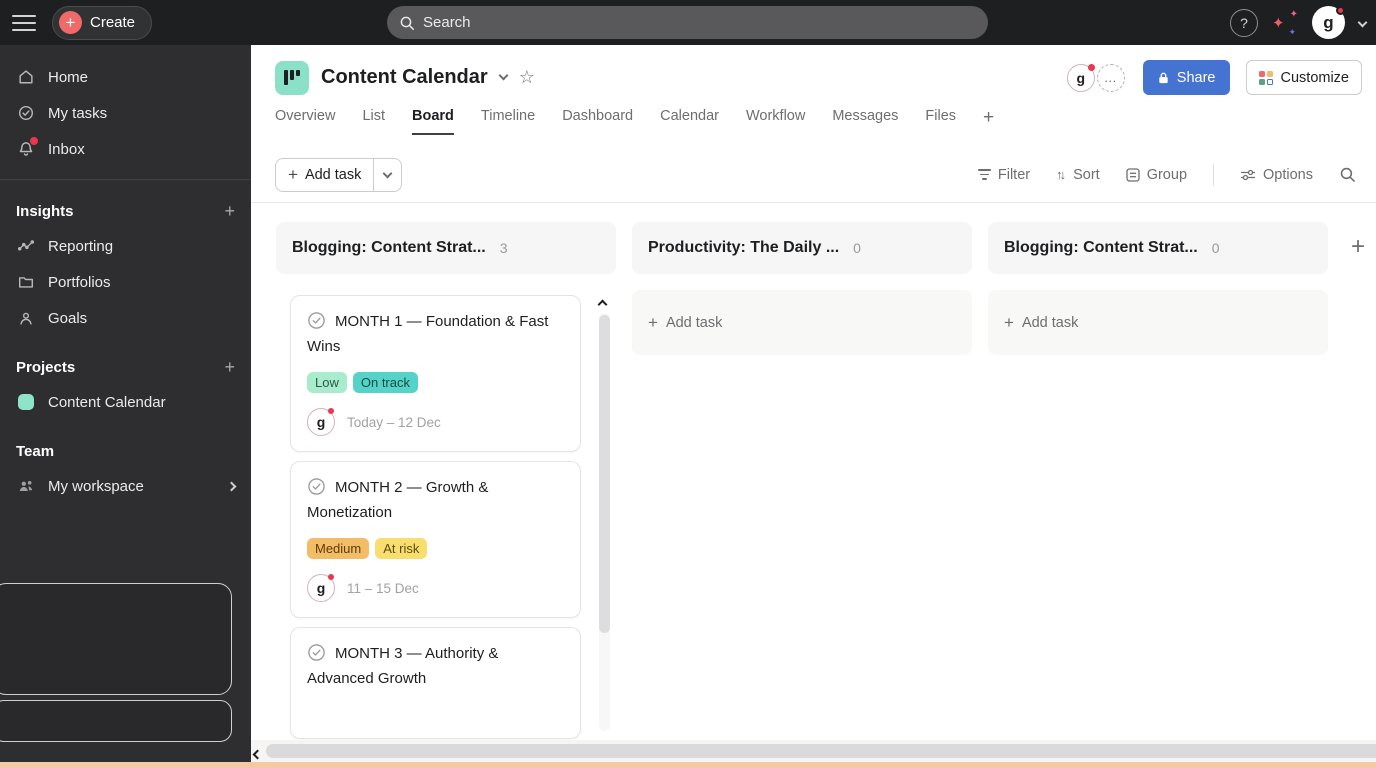 This screenshot has width=1376, height=768. What do you see at coordinates (403, 665) in the screenshot?
I see `task-title: MONTH 3 — Authority & Advanced Growth` at bounding box center [403, 665].